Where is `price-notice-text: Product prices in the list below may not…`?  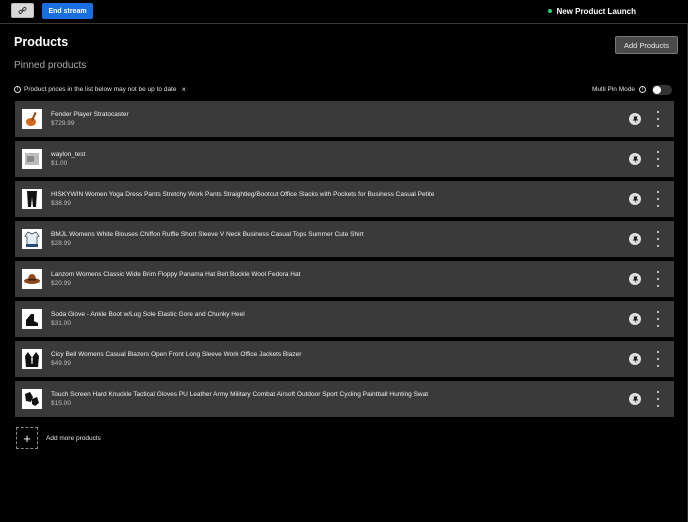
price-notice-text: Product prices in the list below may not… is located at coordinates (100, 89).